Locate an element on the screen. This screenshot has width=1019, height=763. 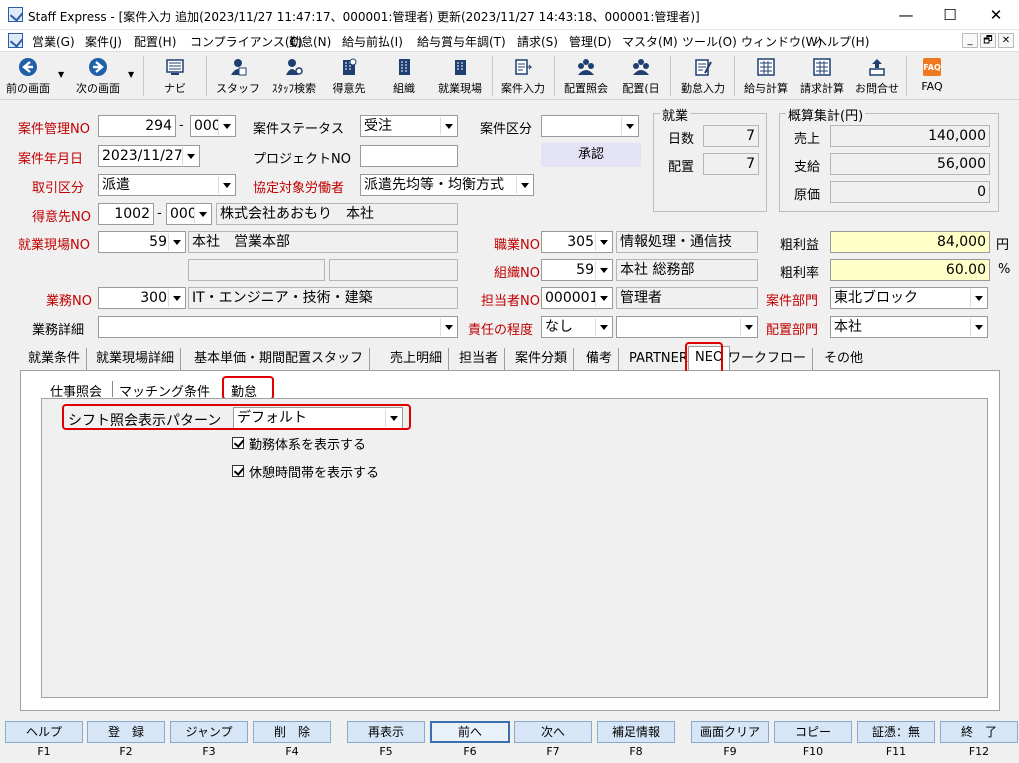
mdi-restore-button: 🗗 is located at coordinates (988, 40).